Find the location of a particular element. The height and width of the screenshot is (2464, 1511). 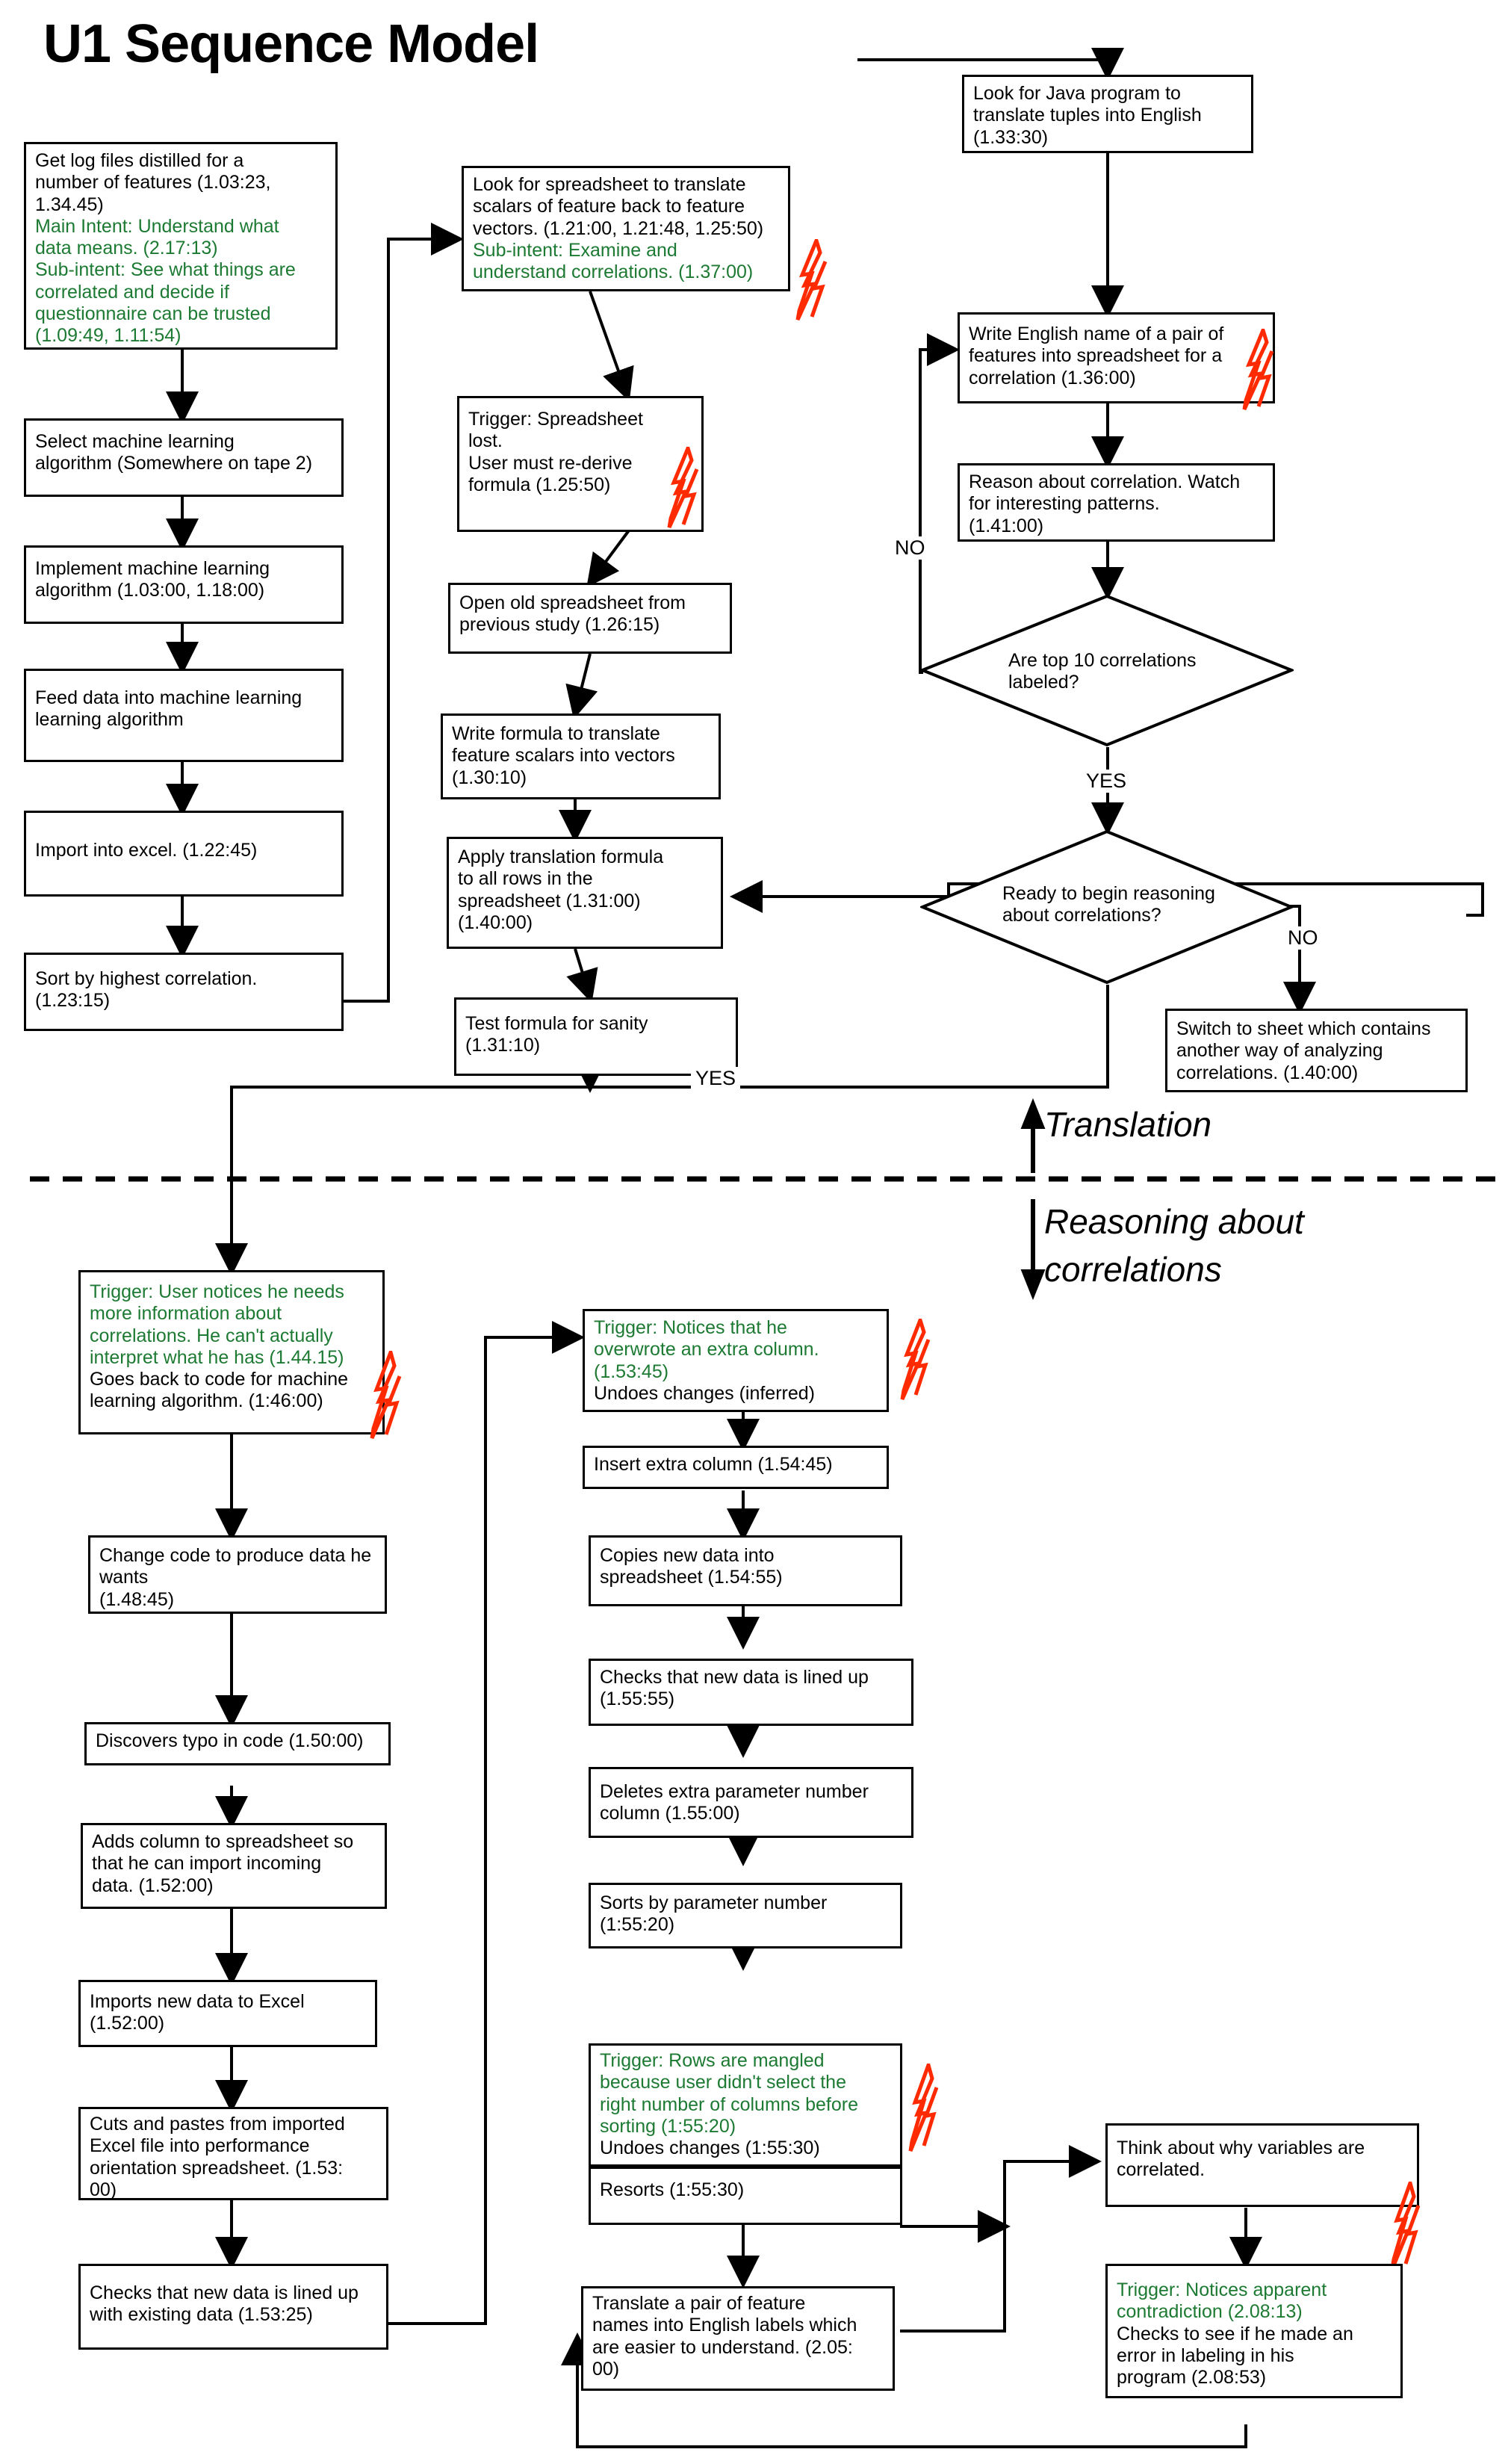

node-line: Write formula to translate is located at coordinates (556, 733).